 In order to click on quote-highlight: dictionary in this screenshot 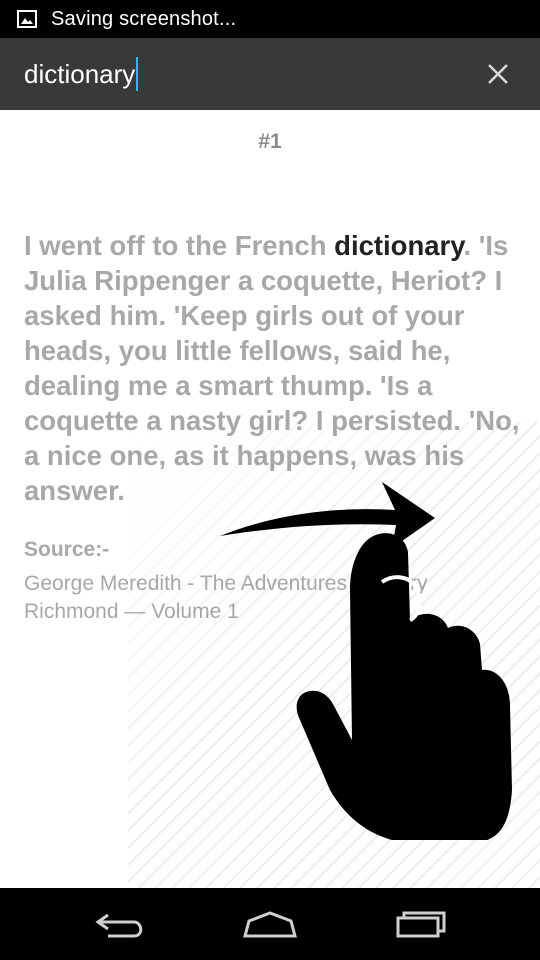, I will do `click(399, 245)`.